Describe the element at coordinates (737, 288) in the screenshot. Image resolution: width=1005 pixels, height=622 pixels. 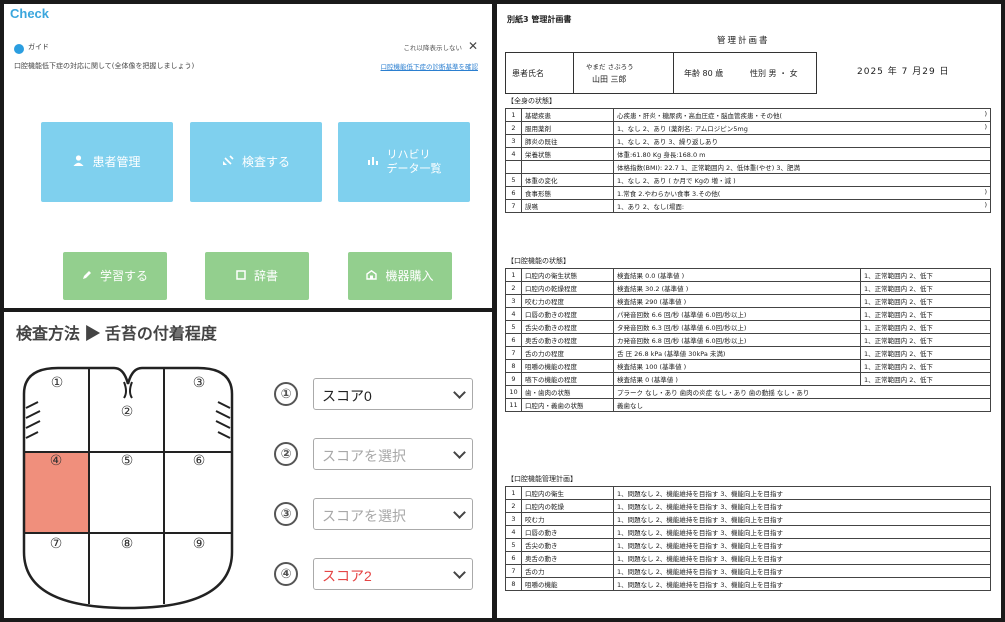
I see `row-result: 検査結果 30.2 (基準値 )` at that location.